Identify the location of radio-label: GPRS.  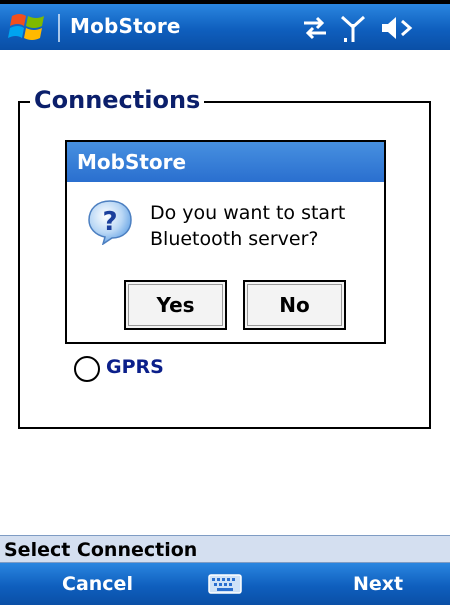
(135, 367).